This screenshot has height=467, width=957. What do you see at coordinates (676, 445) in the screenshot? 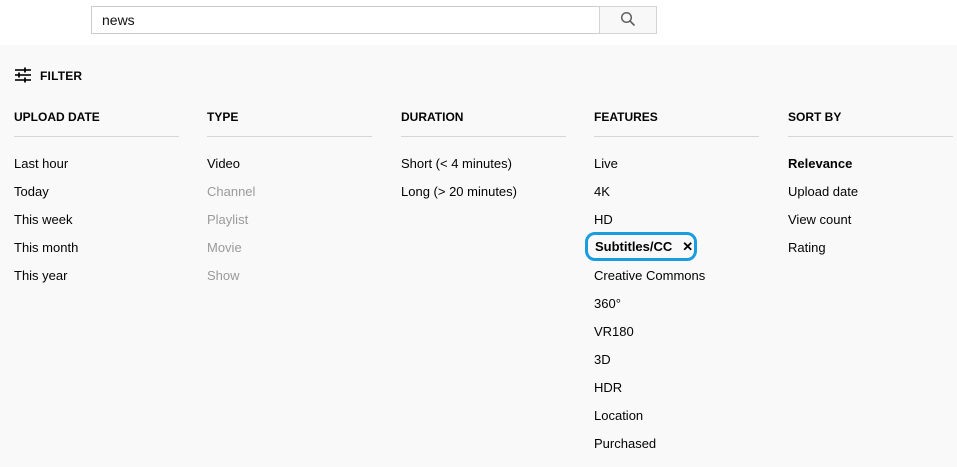
I see `filter-option-features-purchased: Purchased` at bounding box center [676, 445].